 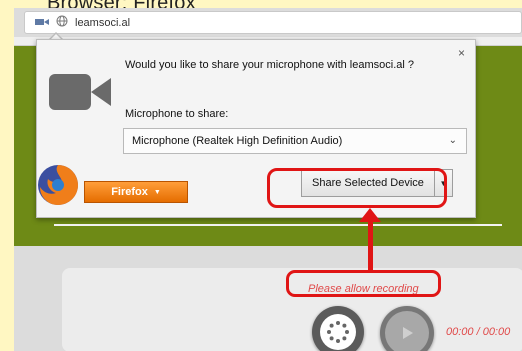 I want to click on annotation-arrow-shaft, so click(x=370, y=245).